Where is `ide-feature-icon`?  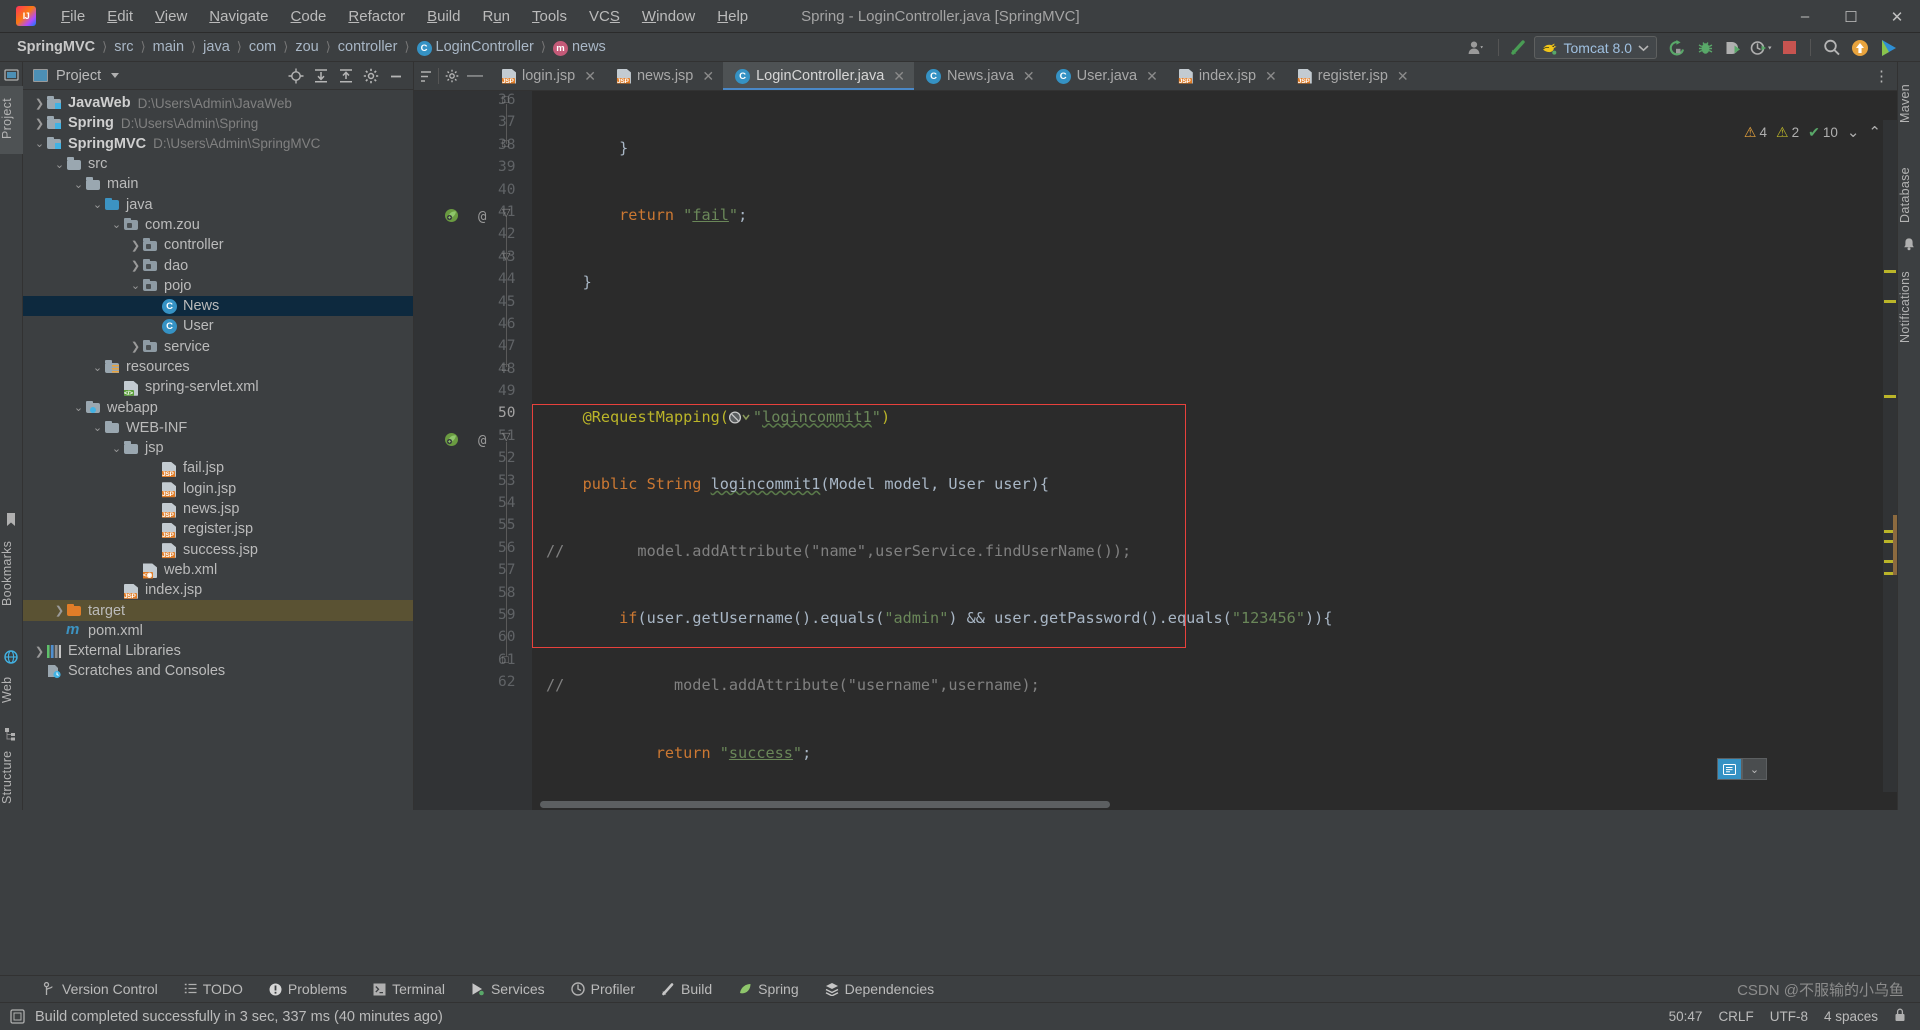
ide-feature-icon is located at coordinates (1888, 48).